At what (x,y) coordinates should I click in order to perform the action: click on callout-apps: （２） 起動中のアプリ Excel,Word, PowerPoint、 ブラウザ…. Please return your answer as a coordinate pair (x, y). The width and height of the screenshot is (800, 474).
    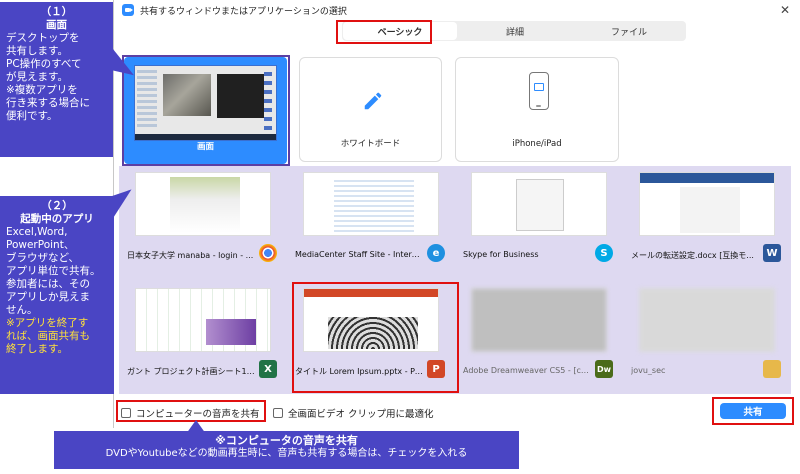
    Looking at the image, I should click on (57, 295).